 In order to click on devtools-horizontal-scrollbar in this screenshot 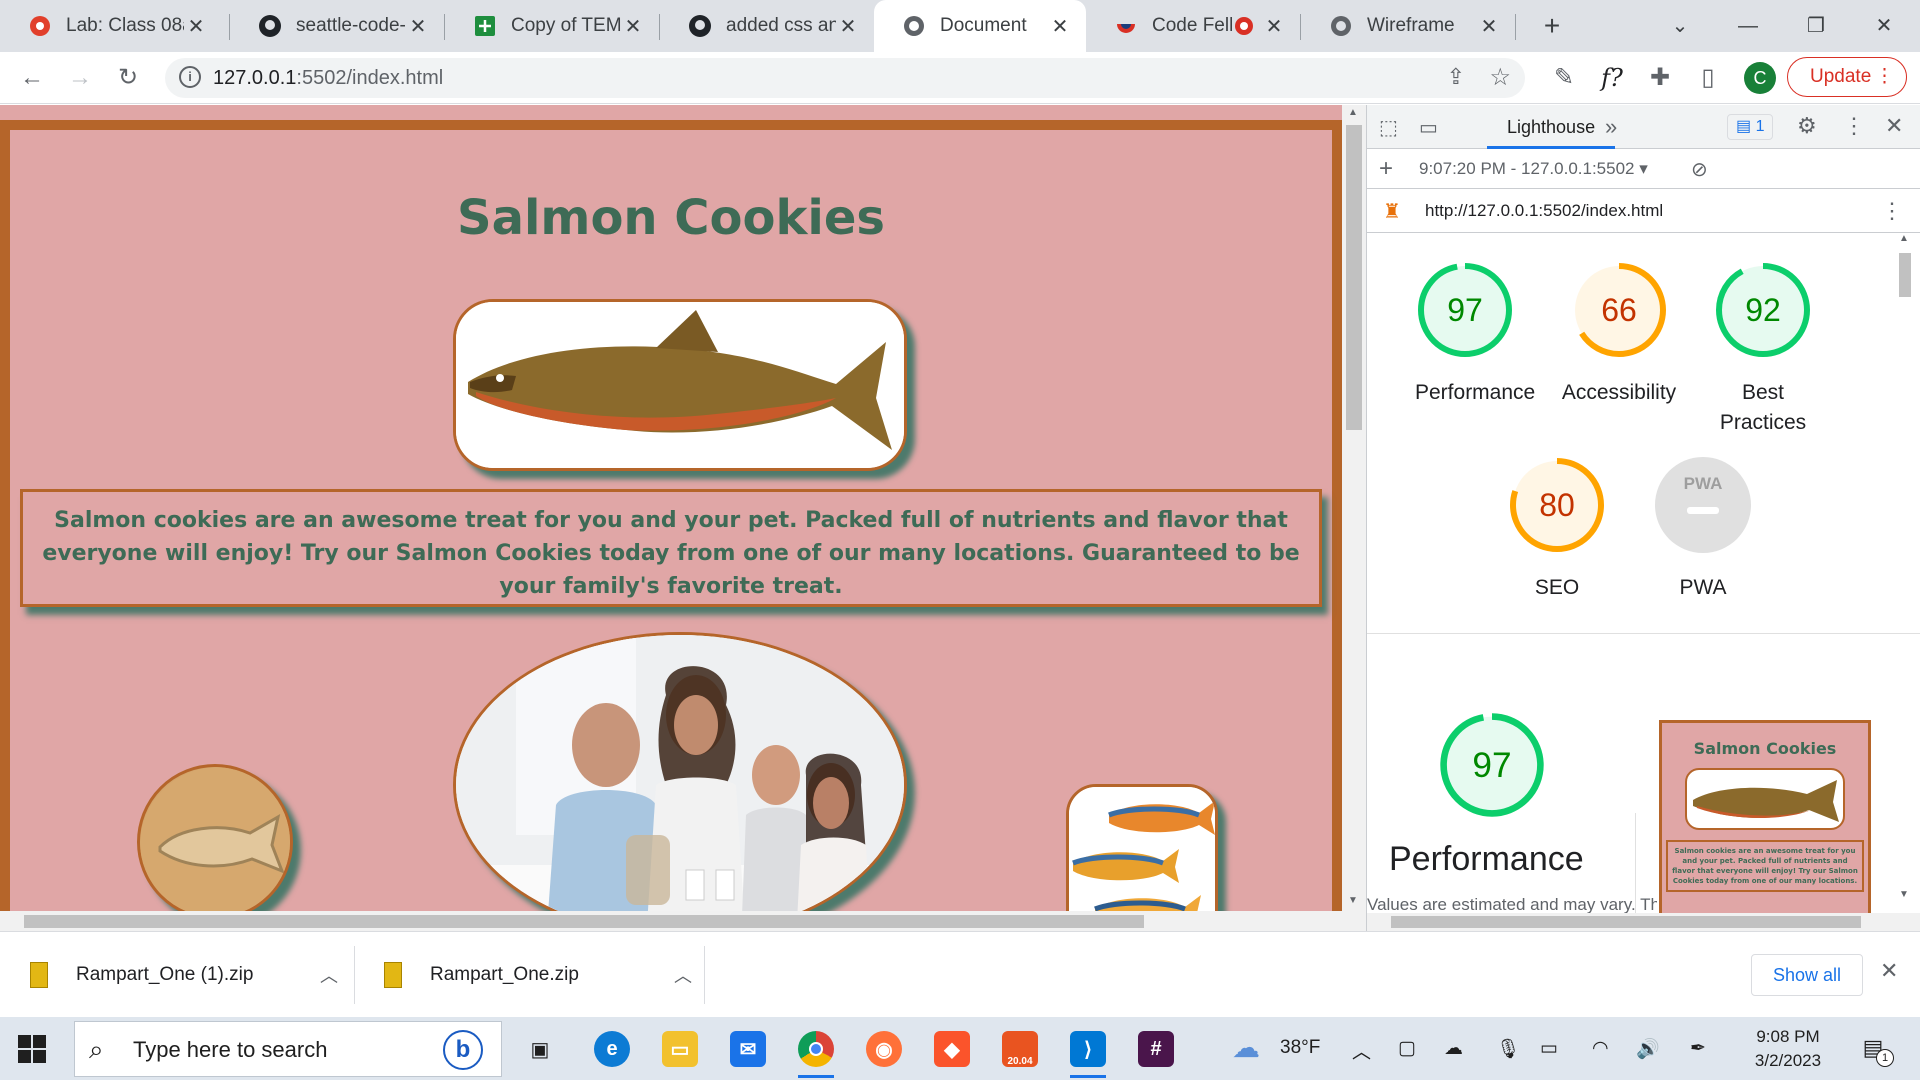, I will do `click(1643, 922)`.